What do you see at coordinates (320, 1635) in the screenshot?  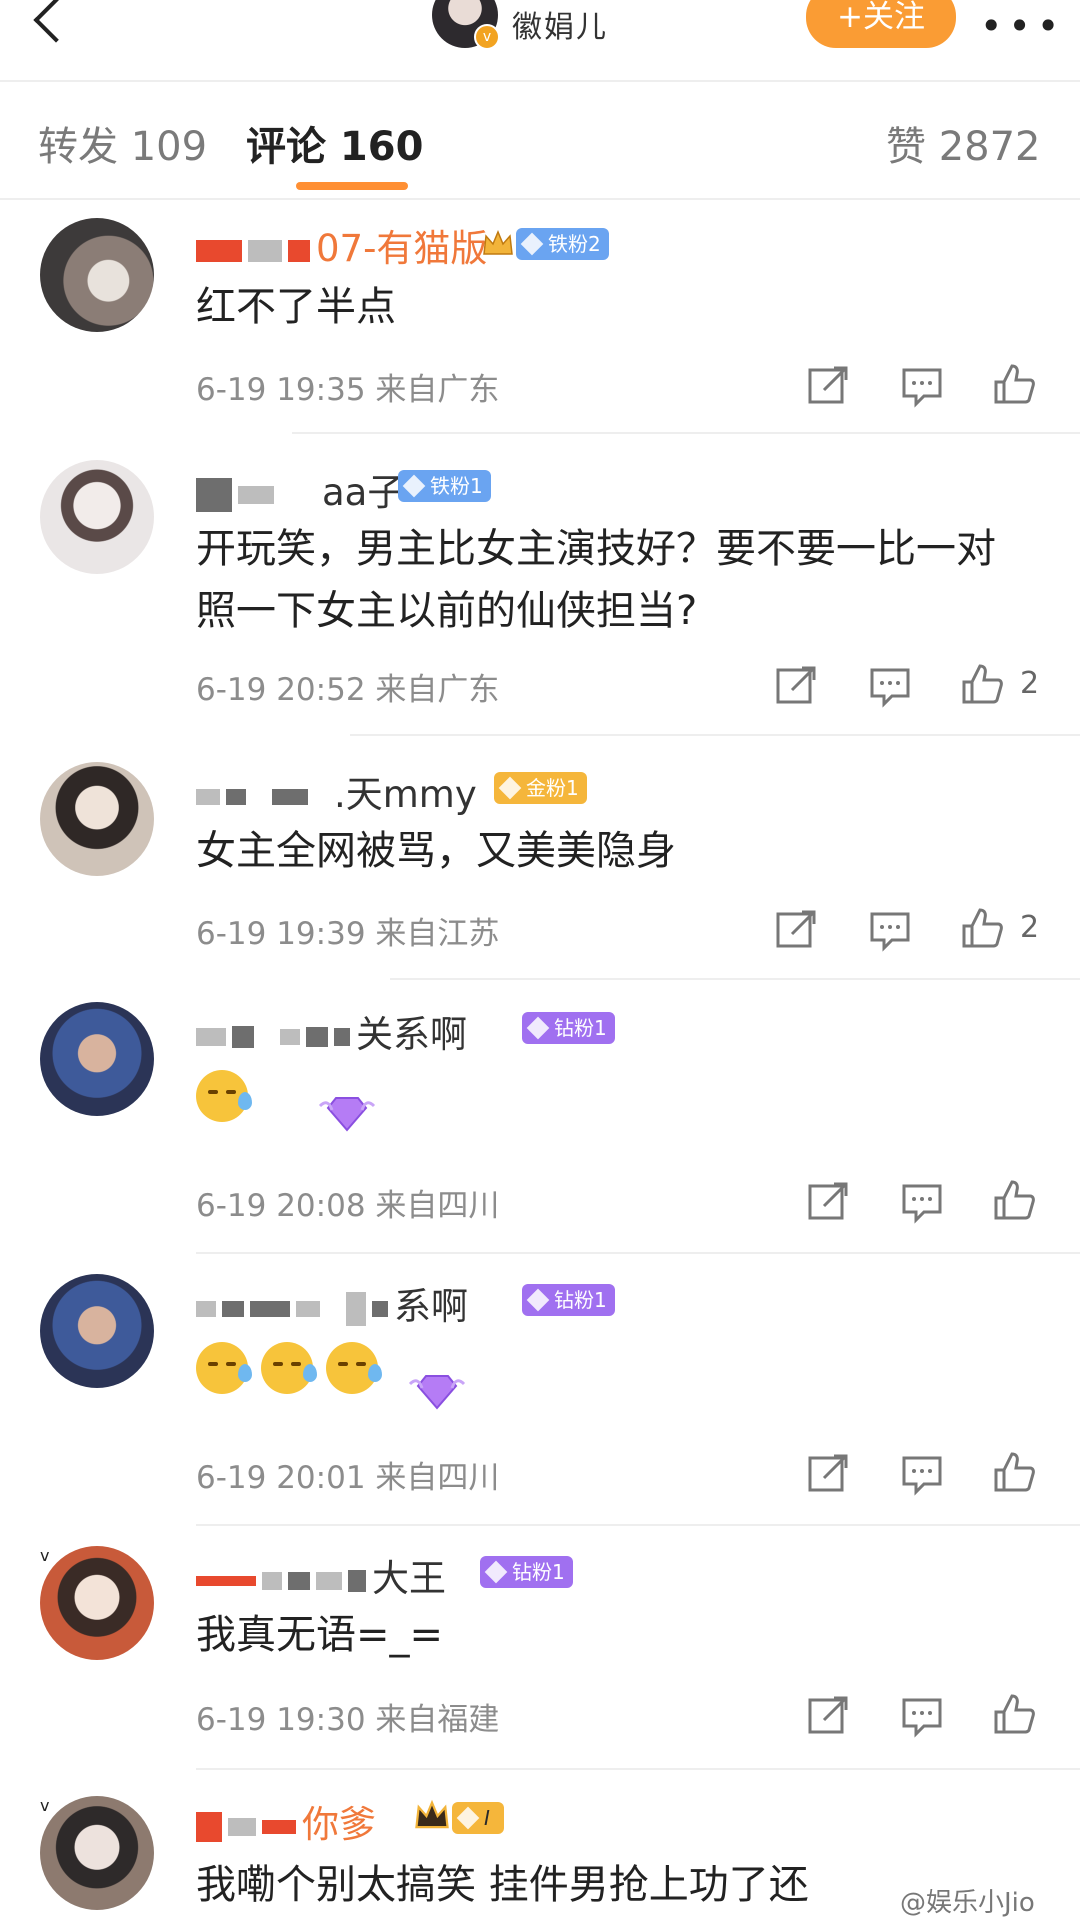 I see `comment-text: 我真无语=_=` at bounding box center [320, 1635].